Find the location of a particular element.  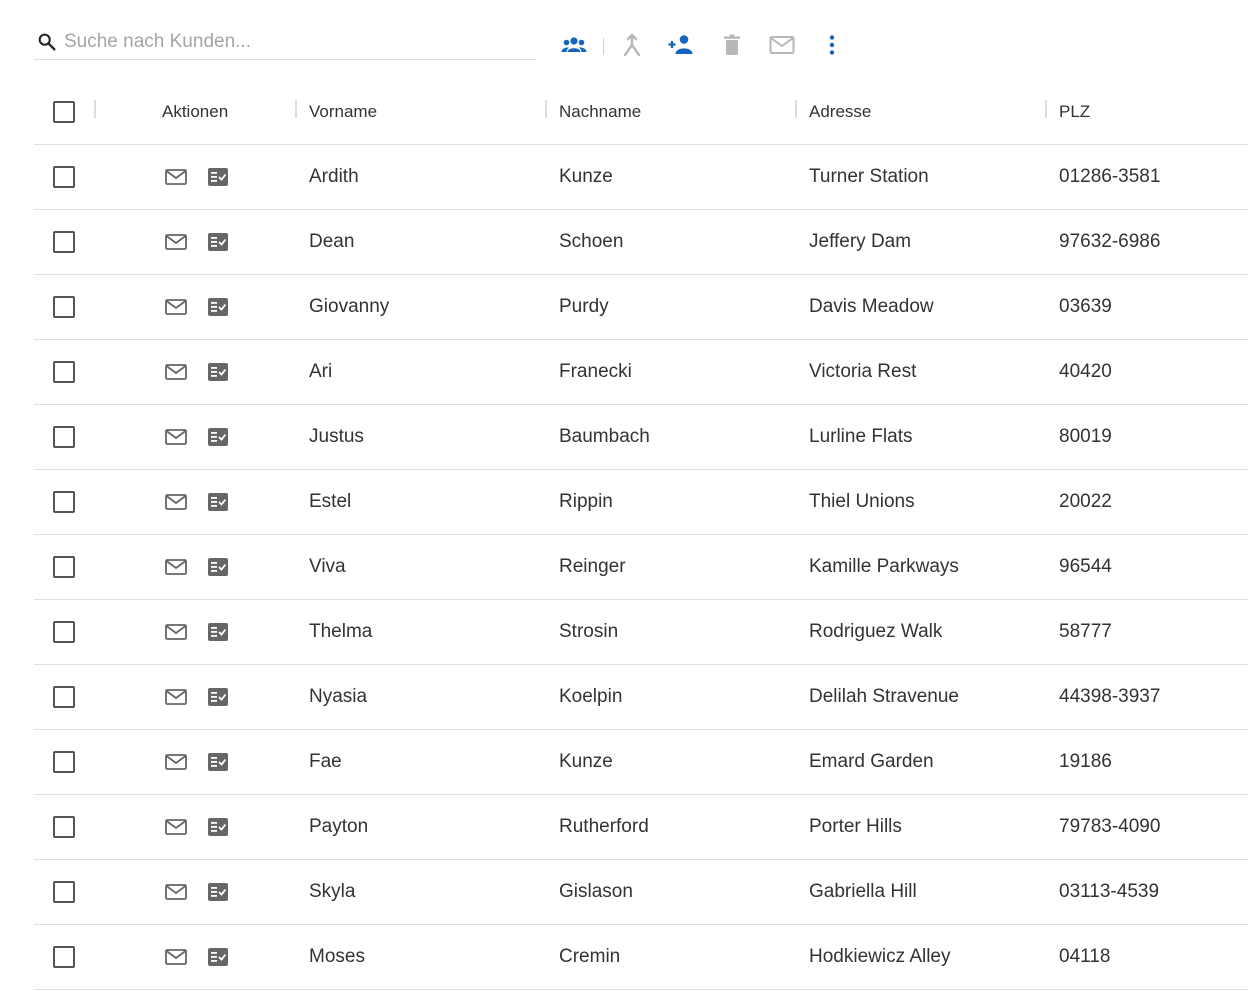

table-row: Giovanny Purdy Davis Meadow 03639 is located at coordinates (641, 307).